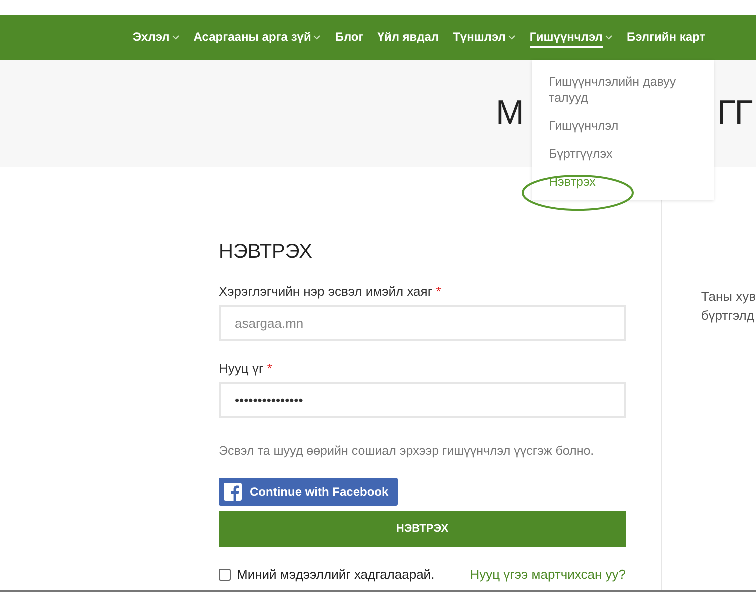 The width and height of the screenshot is (756, 604). Describe the element at coordinates (308, 492) in the screenshot. I see `facebook-button: Continue with Facebook` at that location.